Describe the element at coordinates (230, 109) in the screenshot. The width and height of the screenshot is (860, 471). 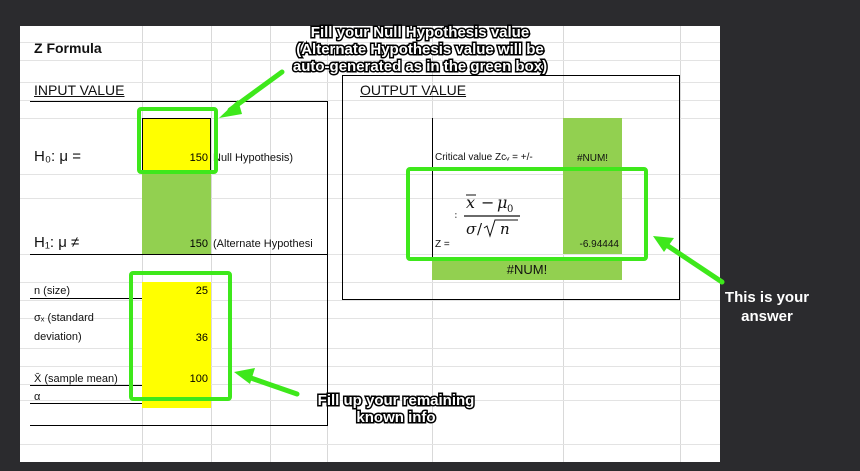
I see `arrow-to-h0-head` at that location.